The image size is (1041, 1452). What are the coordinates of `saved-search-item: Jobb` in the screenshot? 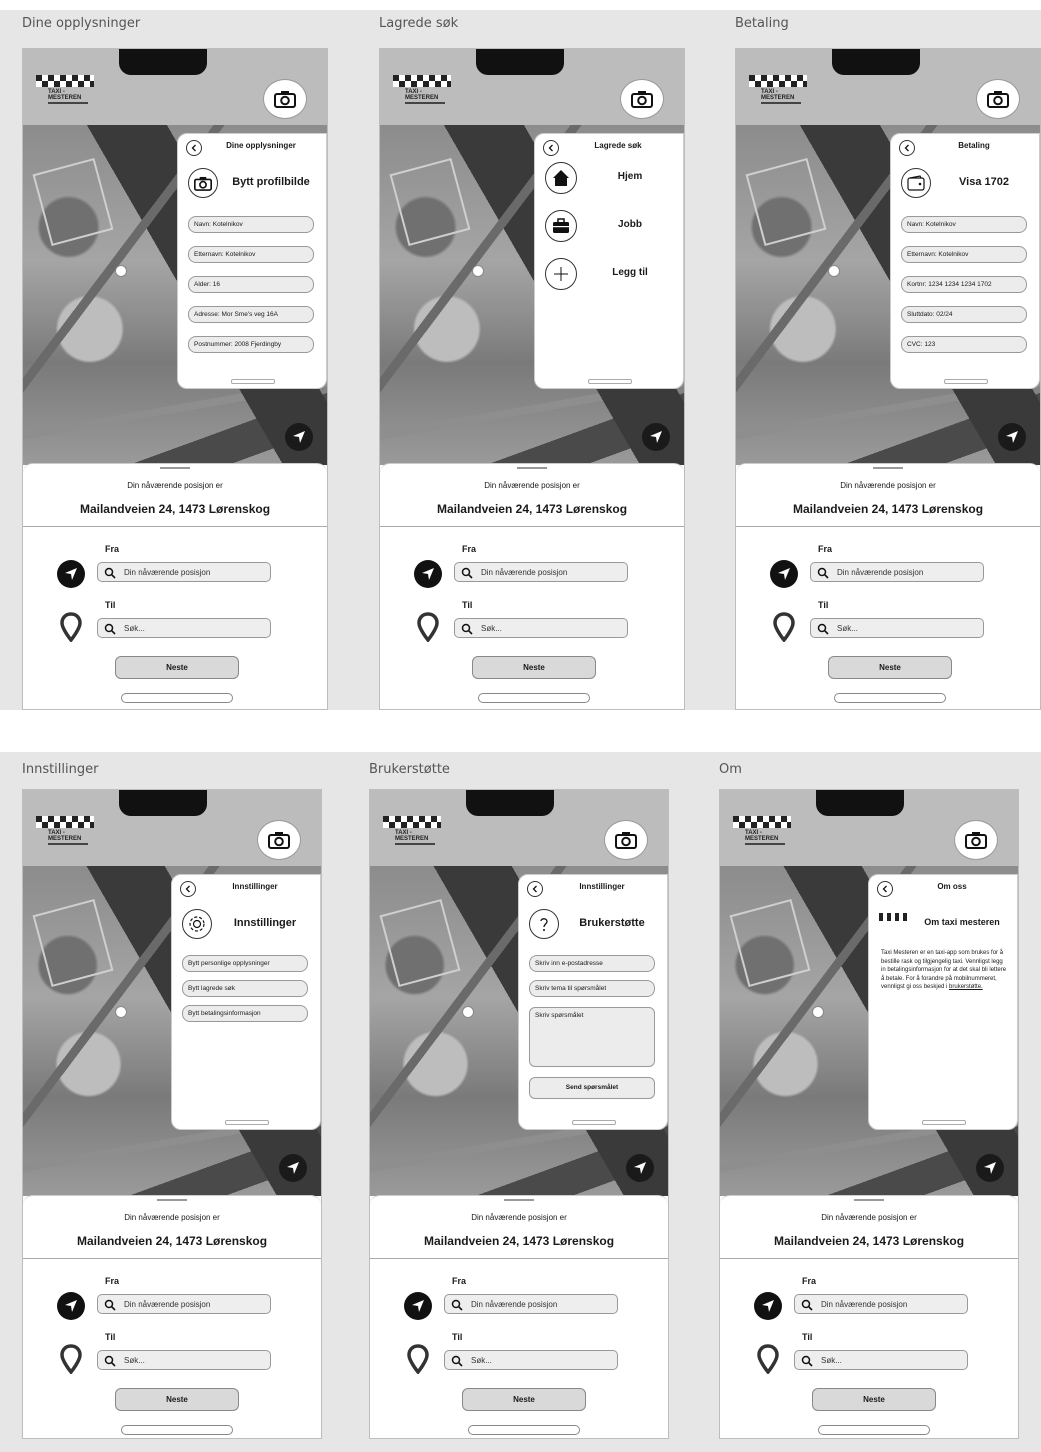 It's located at (610, 227).